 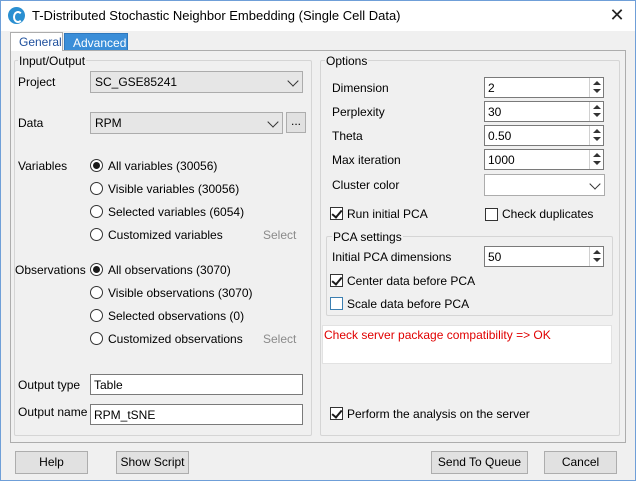 I want to click on radio-visible-observations, so click(x=96, y=292).